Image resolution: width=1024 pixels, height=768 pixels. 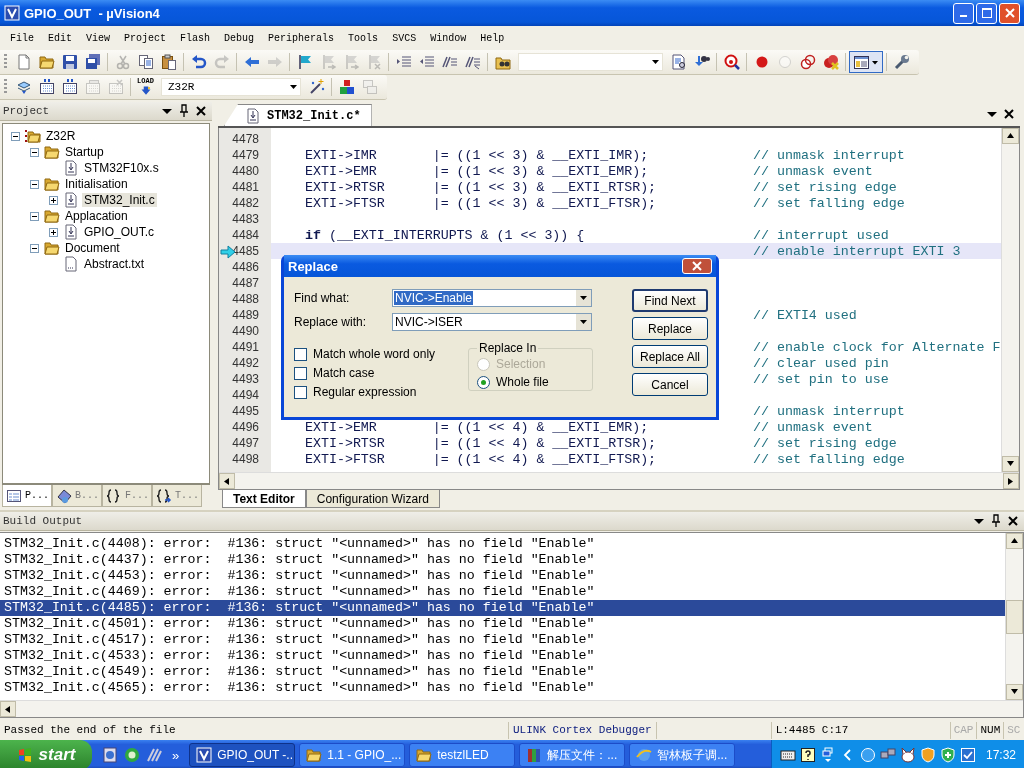 What do you see at coordinates (502, 544) in the screenshot?
I see `output-line: STM32_Init.c(4408): error: #136: struct "<unnamed>" has no field "Enable"` at bounding box center [502, 544].